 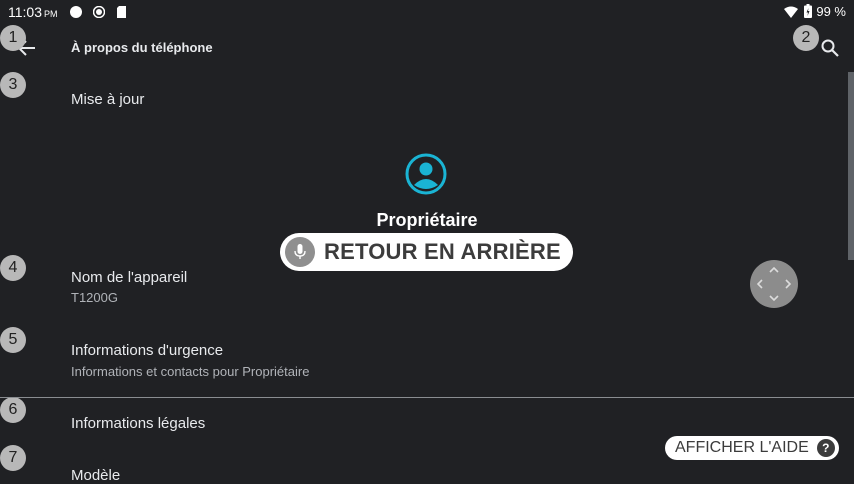 What do you see at coordinates (808, 11) in the screenshot?
I see `battery-icon` at bounding box center [808, 11].